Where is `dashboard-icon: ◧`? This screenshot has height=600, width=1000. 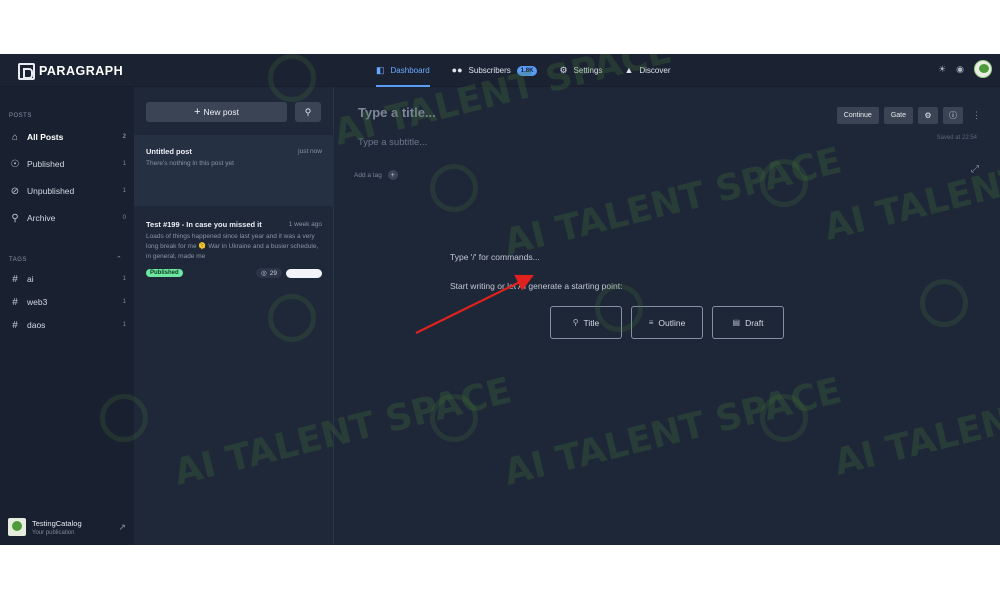 dashboard-icon: ◧ is located at coordinates (380, 70).